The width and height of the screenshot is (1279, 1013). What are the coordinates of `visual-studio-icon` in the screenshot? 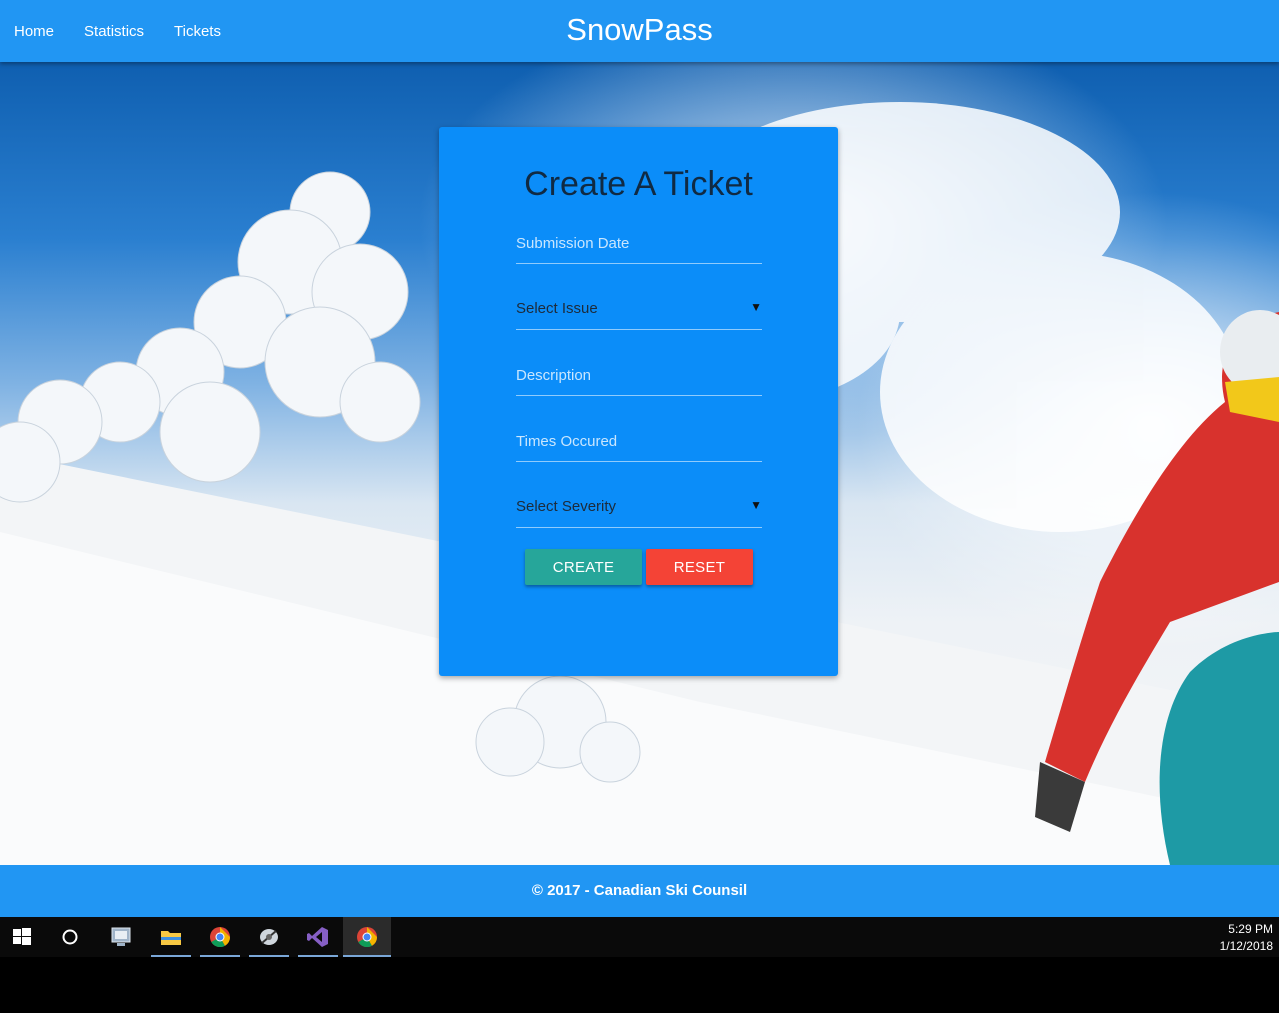 It's located at (318, 937).